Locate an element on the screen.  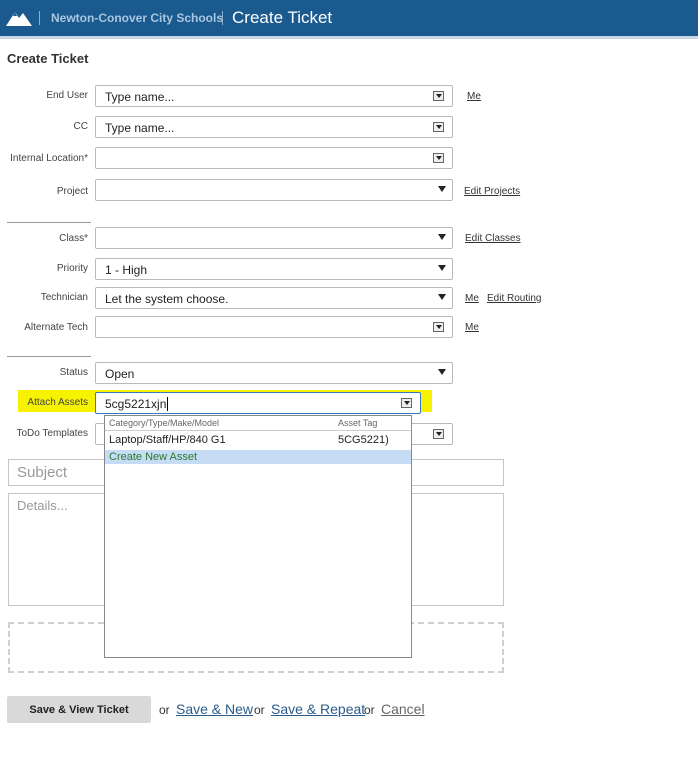
mountain-logo-icon is located at coordinates (19, 17).